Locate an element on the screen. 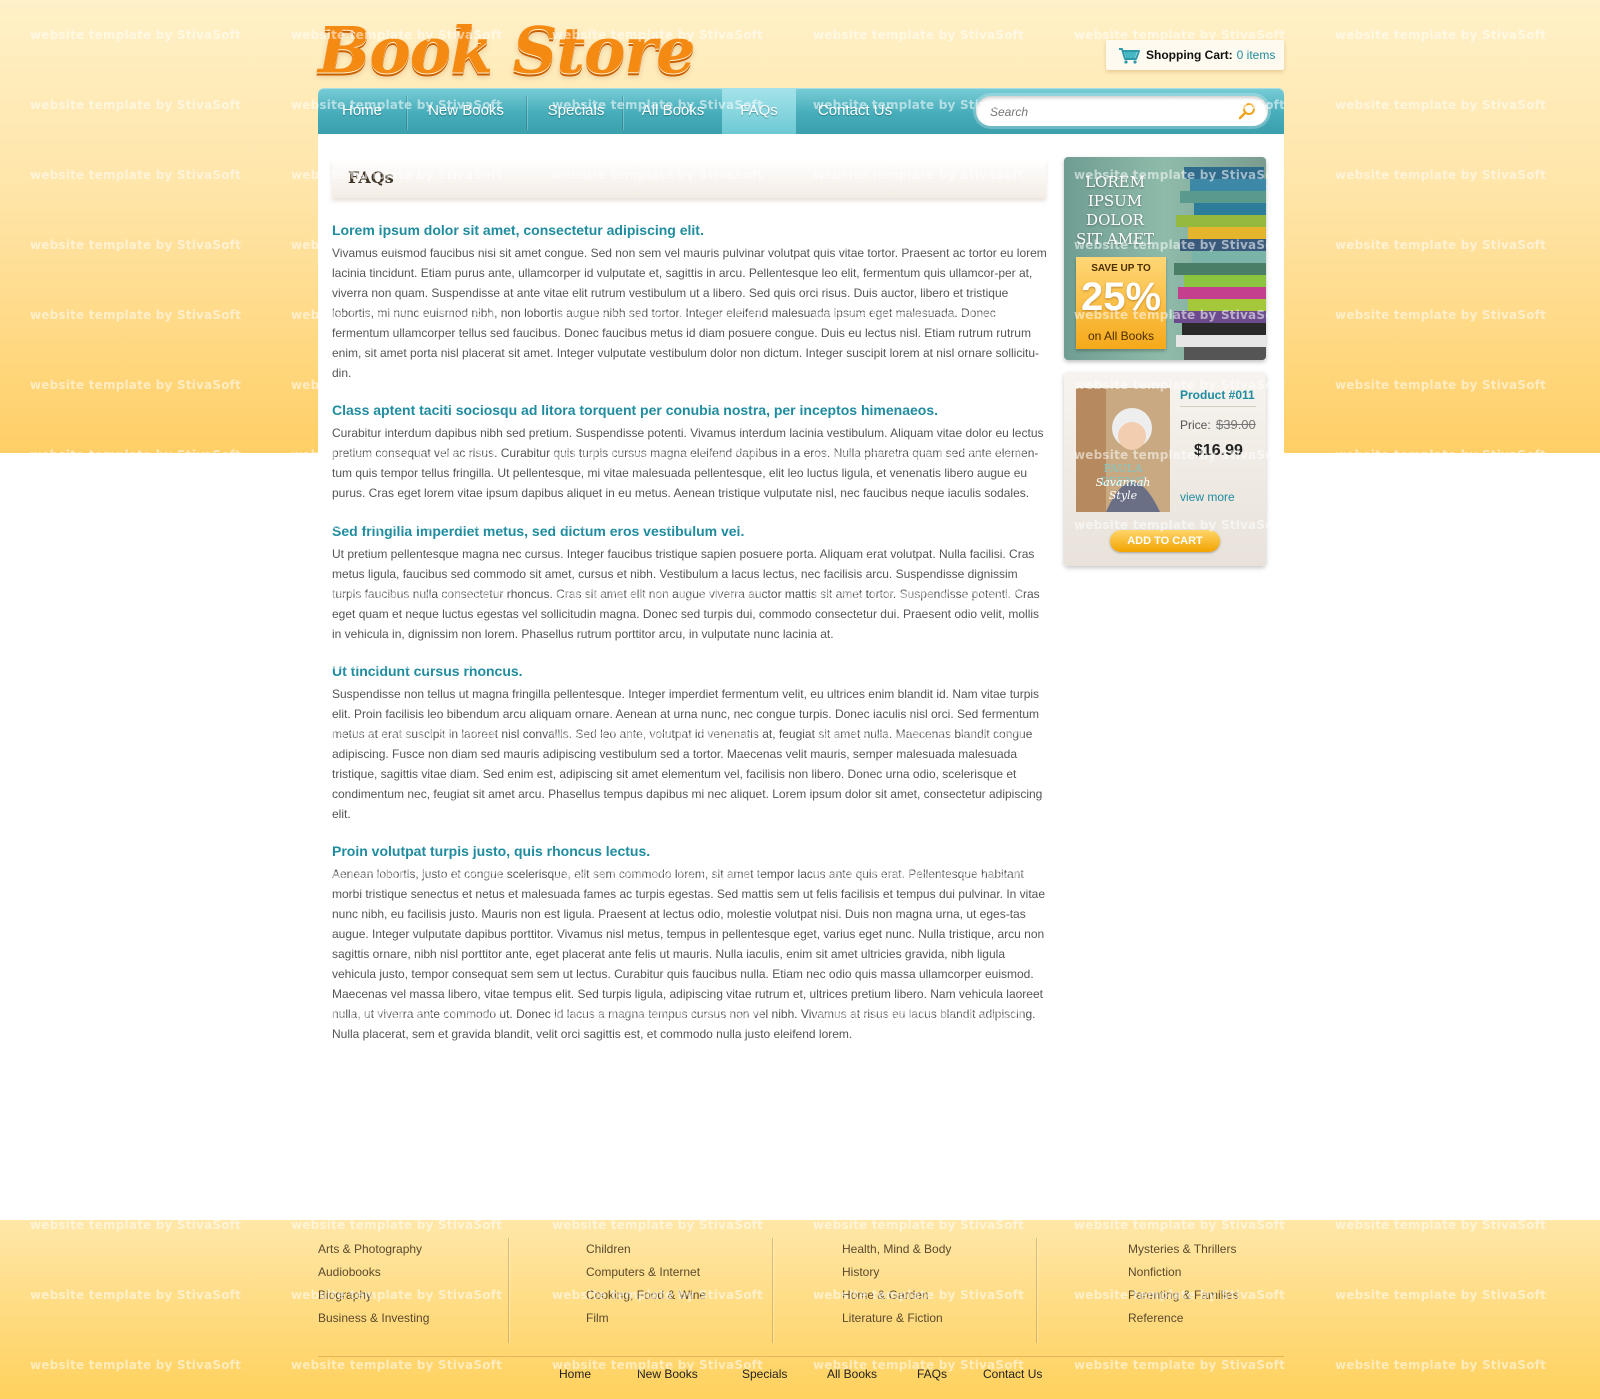  shopping-cart-widget: Shopping Cart: 0 items is located at coordinates (1195, 55).